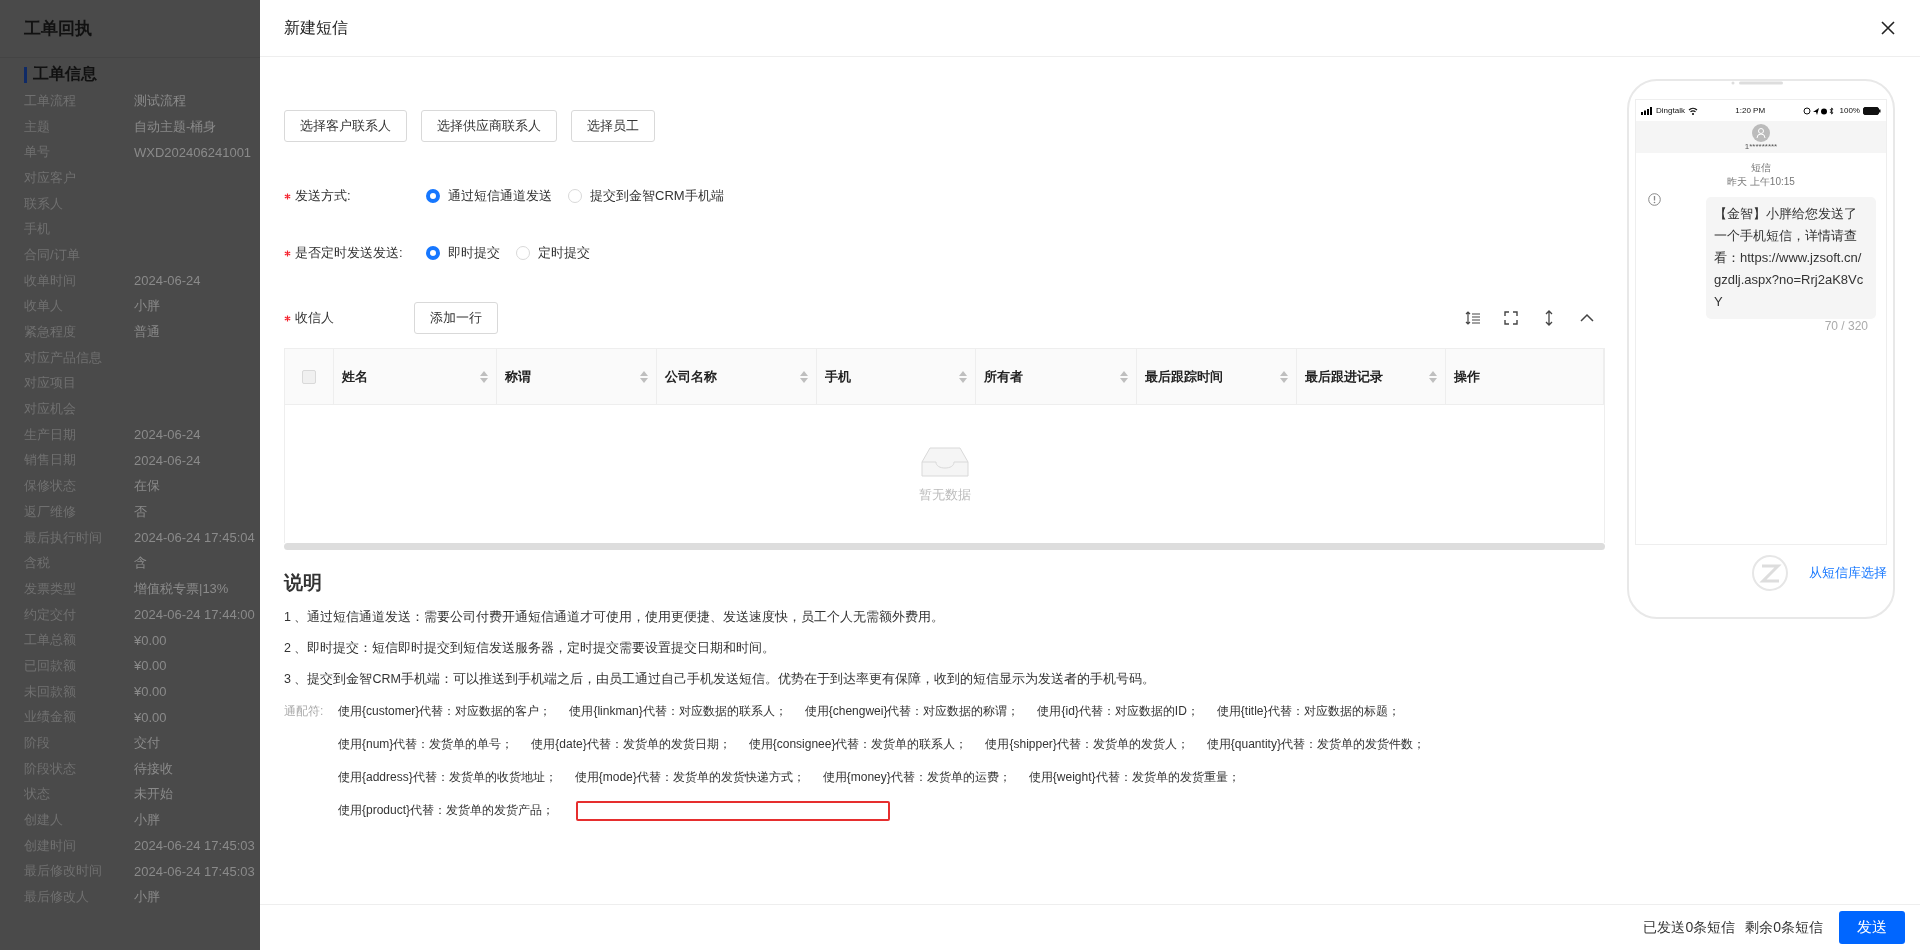  Describe the element at coordinates (838, 376) in the screenshot. I see `column-header: 手机` at that location.